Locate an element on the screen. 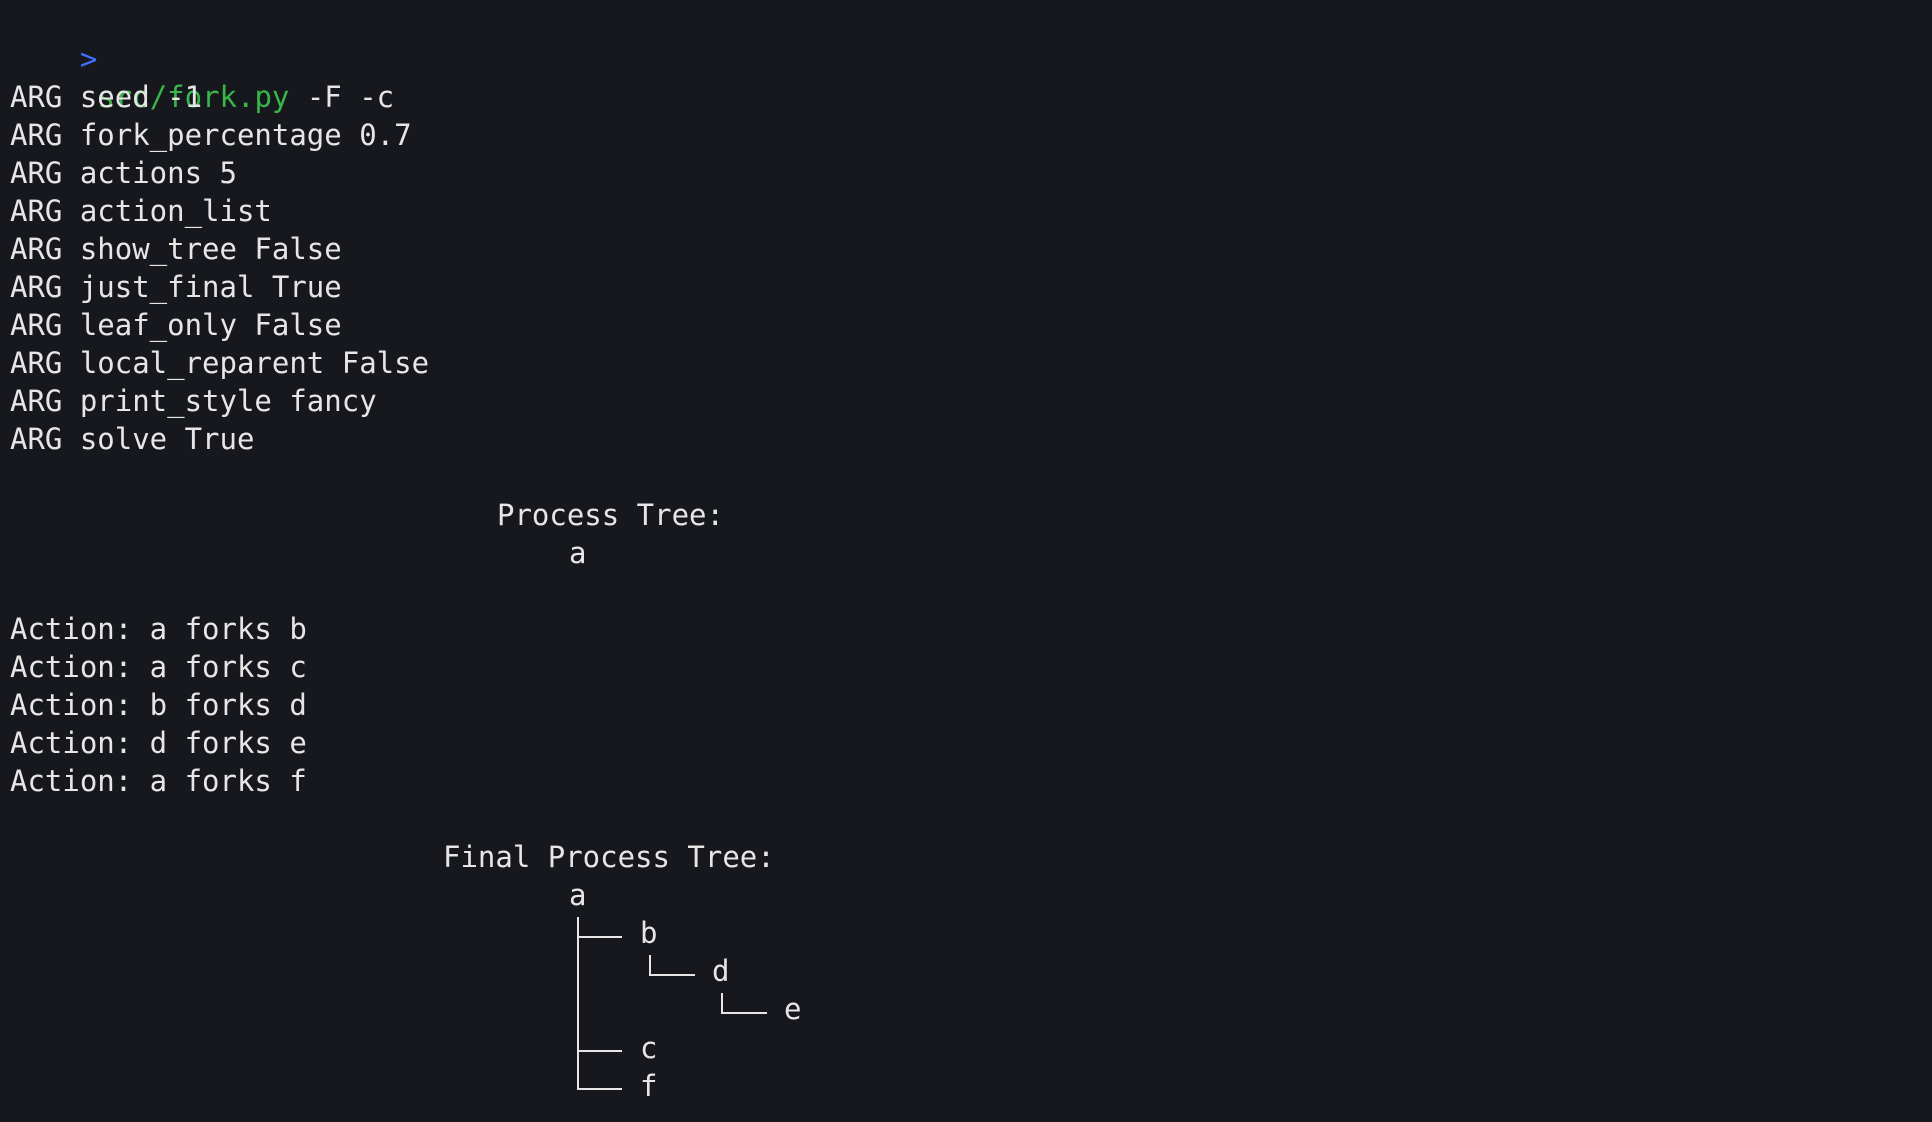  tree-connector-trunk is located at coordinates (578, 1003).